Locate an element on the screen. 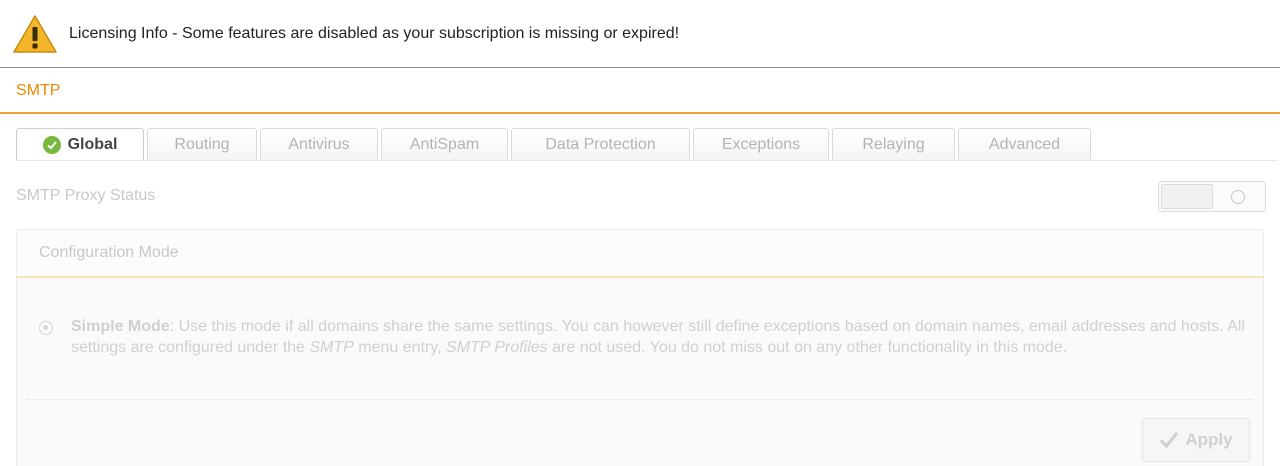 The height and width of the screenshot is (466, 1280). tab-label: Exceptions is located at coordinates (761, 144).